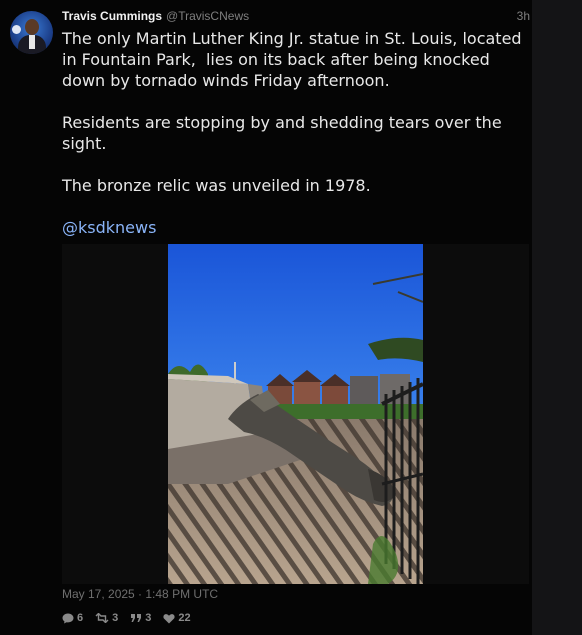 This screenshot has height=635, width=582. What do you see at coordinates (112, 16) in the screenshot?
I see `display-name: Travis Cummings` at bounding box center [112, 16].